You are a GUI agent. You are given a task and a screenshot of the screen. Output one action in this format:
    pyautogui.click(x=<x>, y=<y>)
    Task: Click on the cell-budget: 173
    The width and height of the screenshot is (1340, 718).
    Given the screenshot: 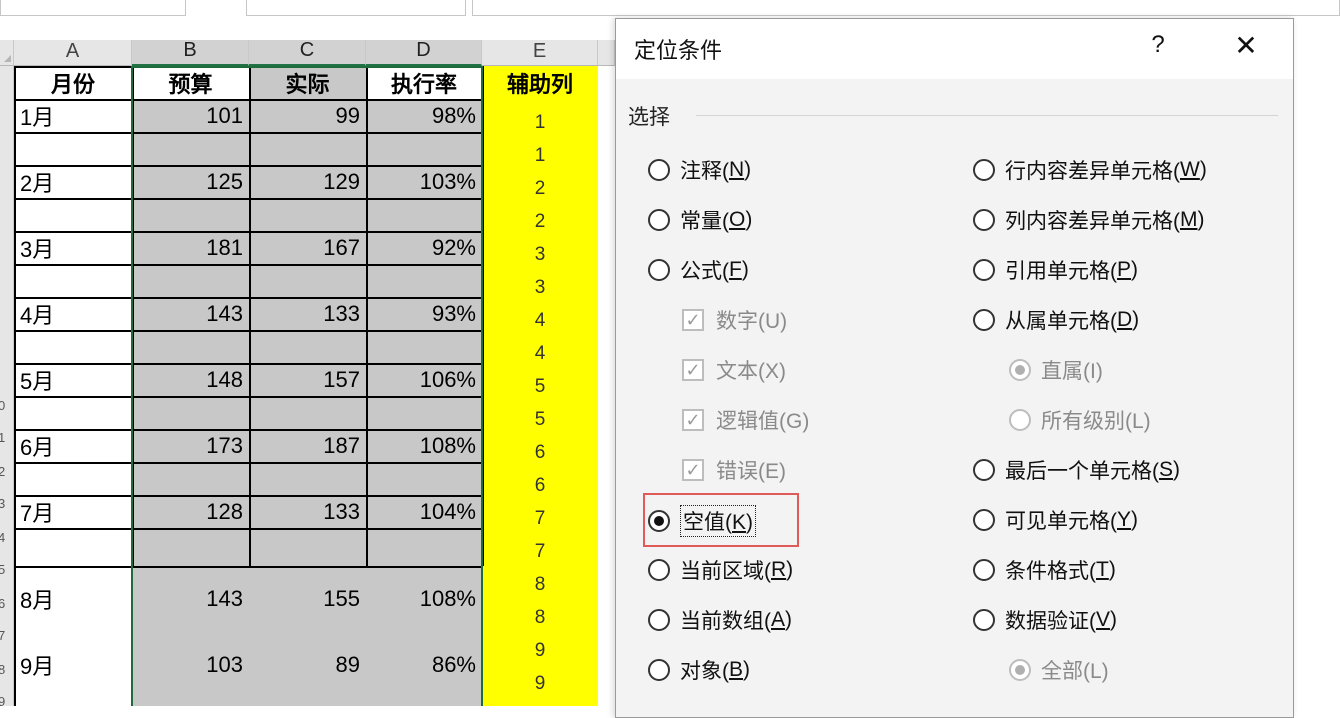 What is the action you would take?
    pyautogui.click(x=190, y=445)
    